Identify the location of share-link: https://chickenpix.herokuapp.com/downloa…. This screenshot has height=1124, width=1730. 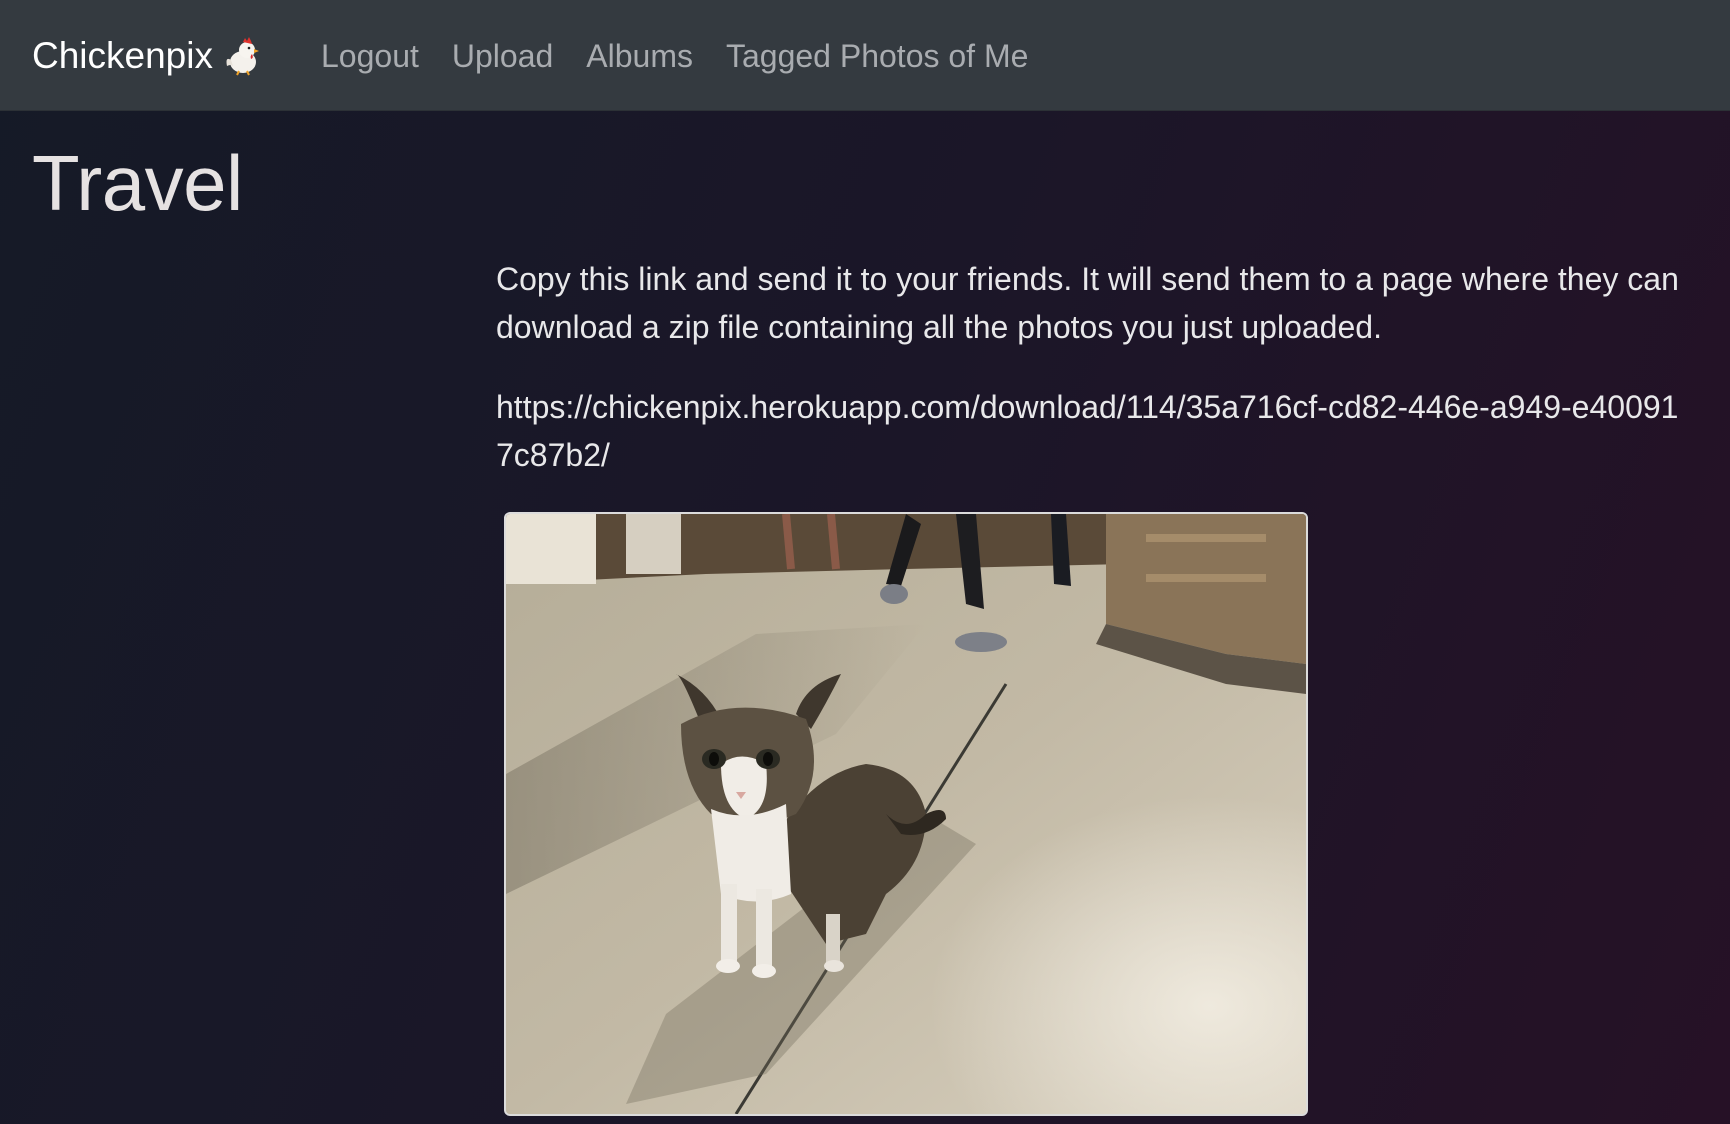
(1091, 431).